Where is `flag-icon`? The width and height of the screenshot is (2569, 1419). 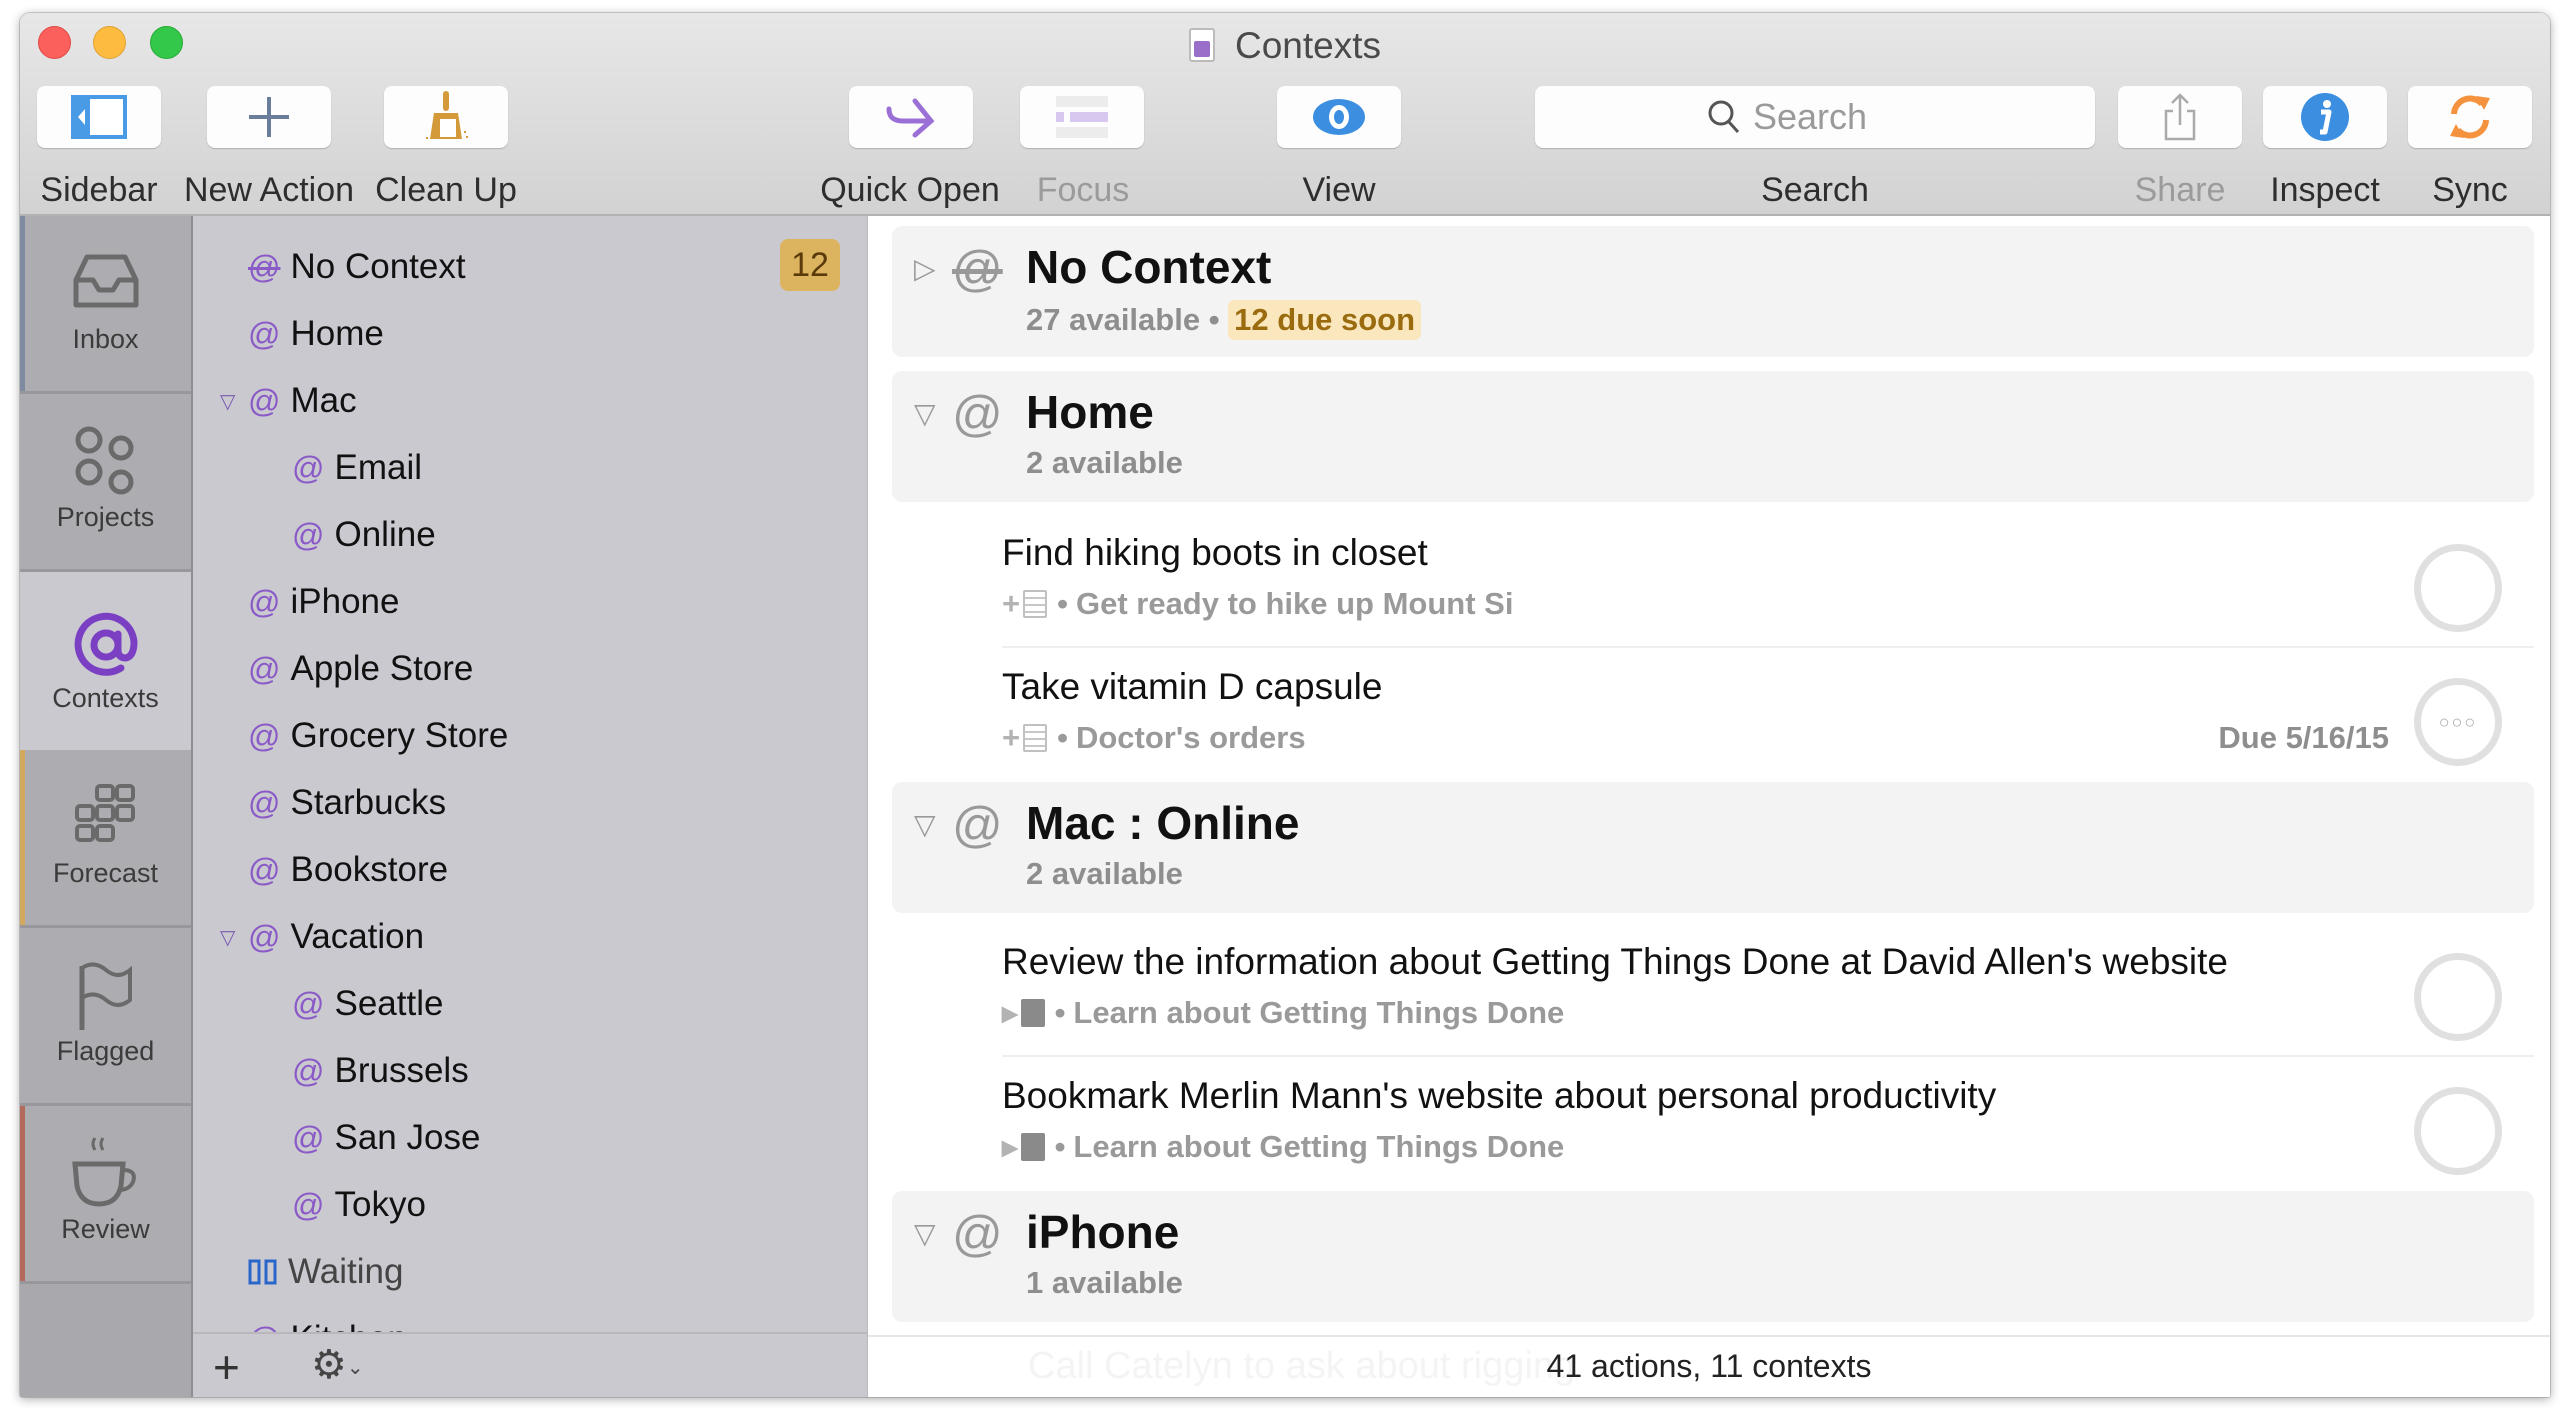 flag-icon is located at coordinates (105, 996).